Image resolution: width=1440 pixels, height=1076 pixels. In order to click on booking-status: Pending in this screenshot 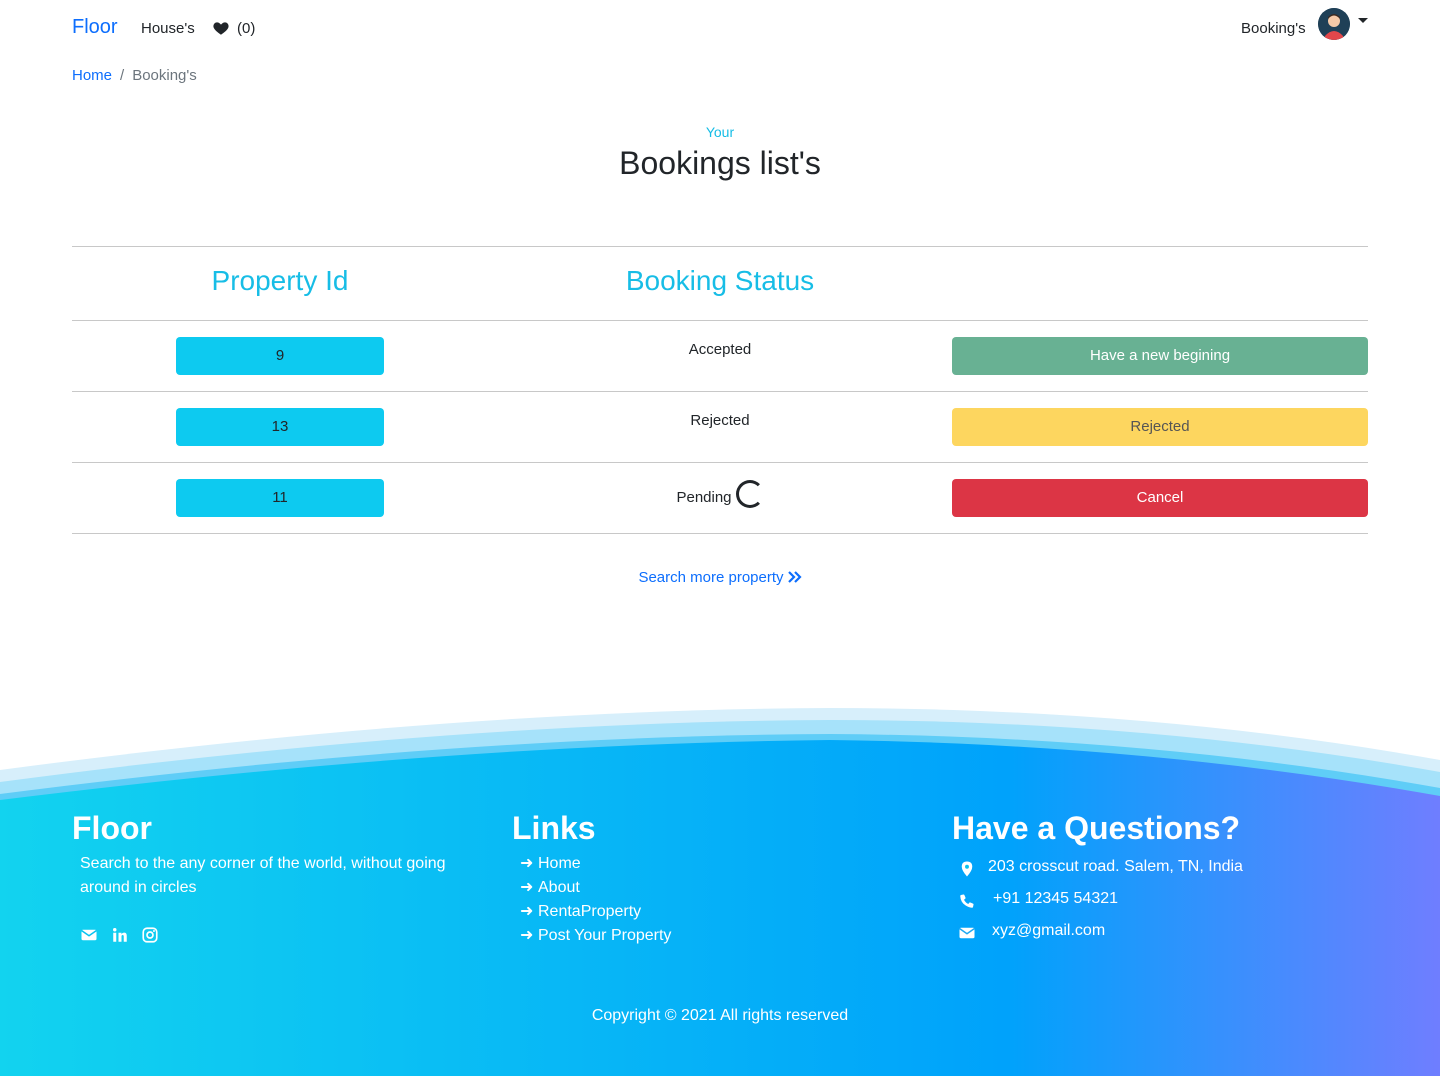, I will do `click(720, 493)`.